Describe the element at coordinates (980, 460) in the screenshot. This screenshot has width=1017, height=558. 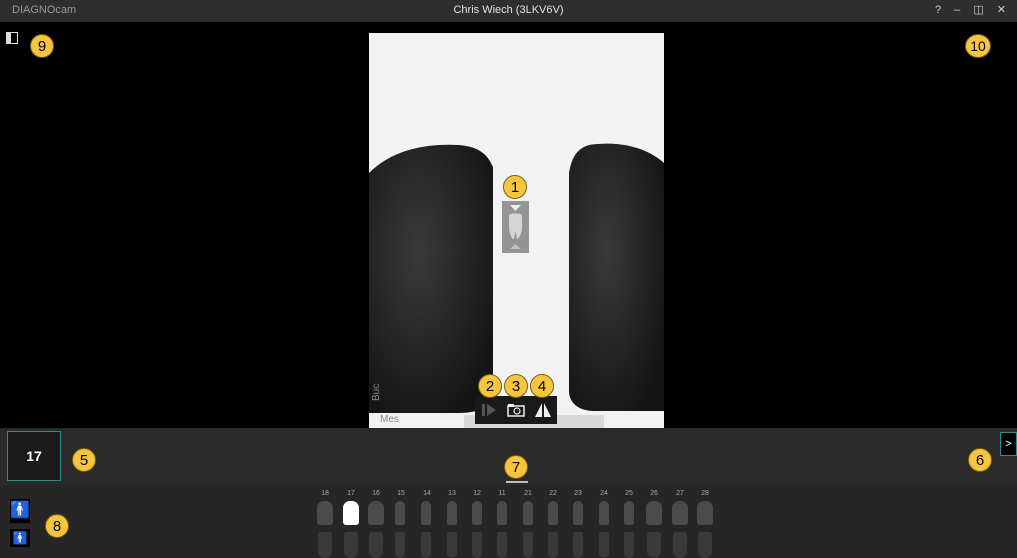
I see `callout-6: 6` at that location.